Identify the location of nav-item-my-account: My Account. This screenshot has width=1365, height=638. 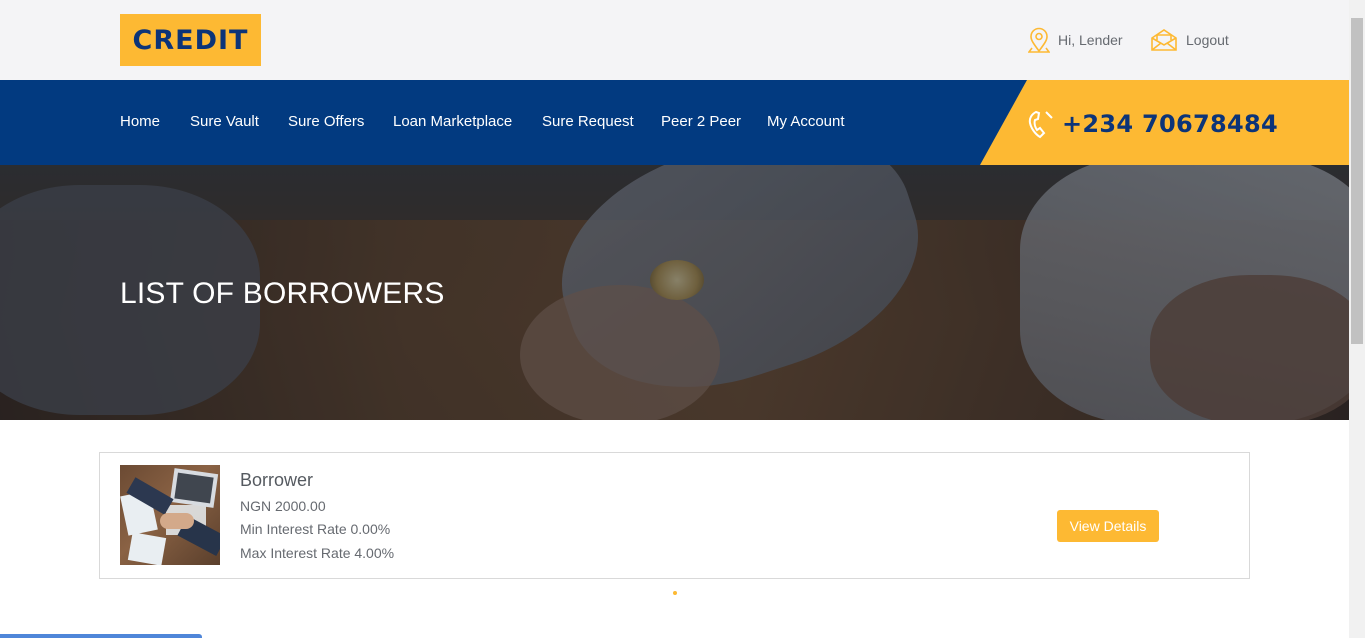
(806, 121).